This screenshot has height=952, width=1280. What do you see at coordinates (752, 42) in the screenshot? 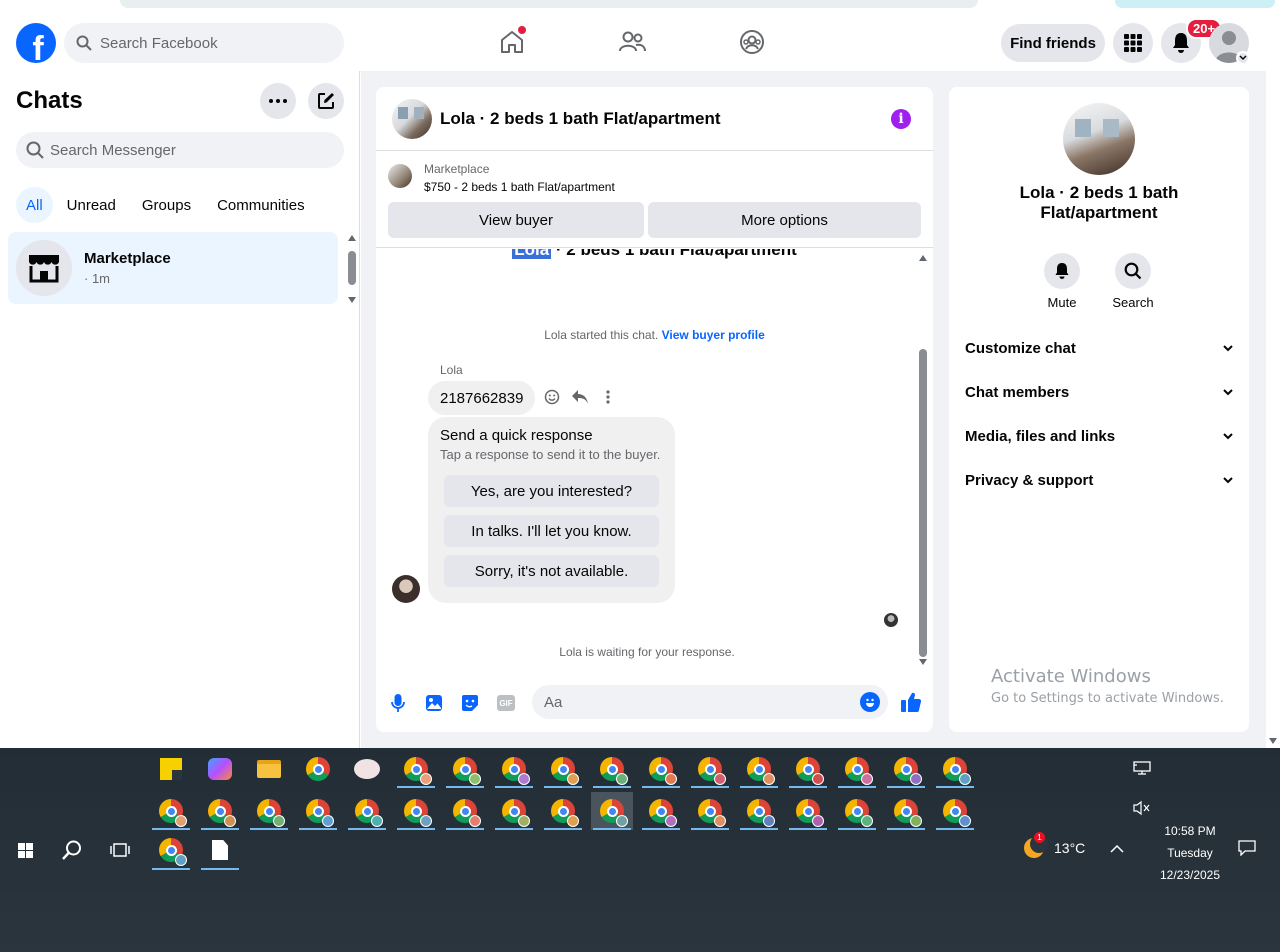
I see `nav-groups` at bounding box center [752, 42].